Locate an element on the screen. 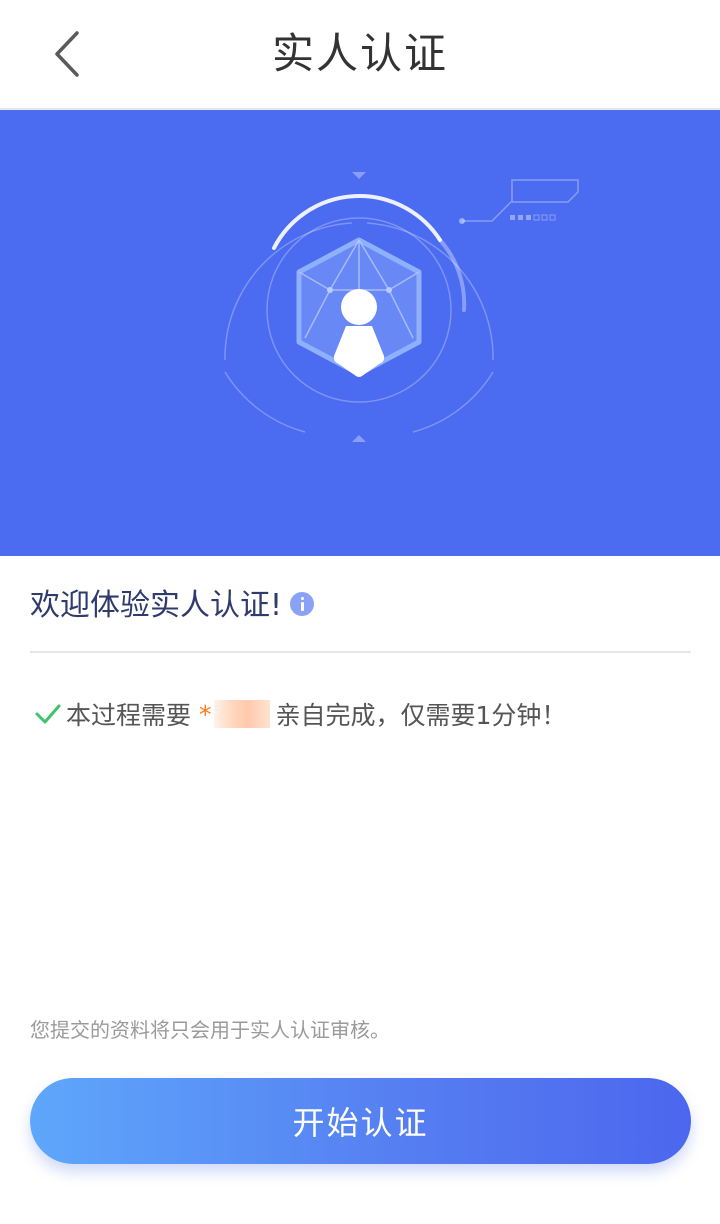  checkmark-icon is located at coordinates (48, 714).